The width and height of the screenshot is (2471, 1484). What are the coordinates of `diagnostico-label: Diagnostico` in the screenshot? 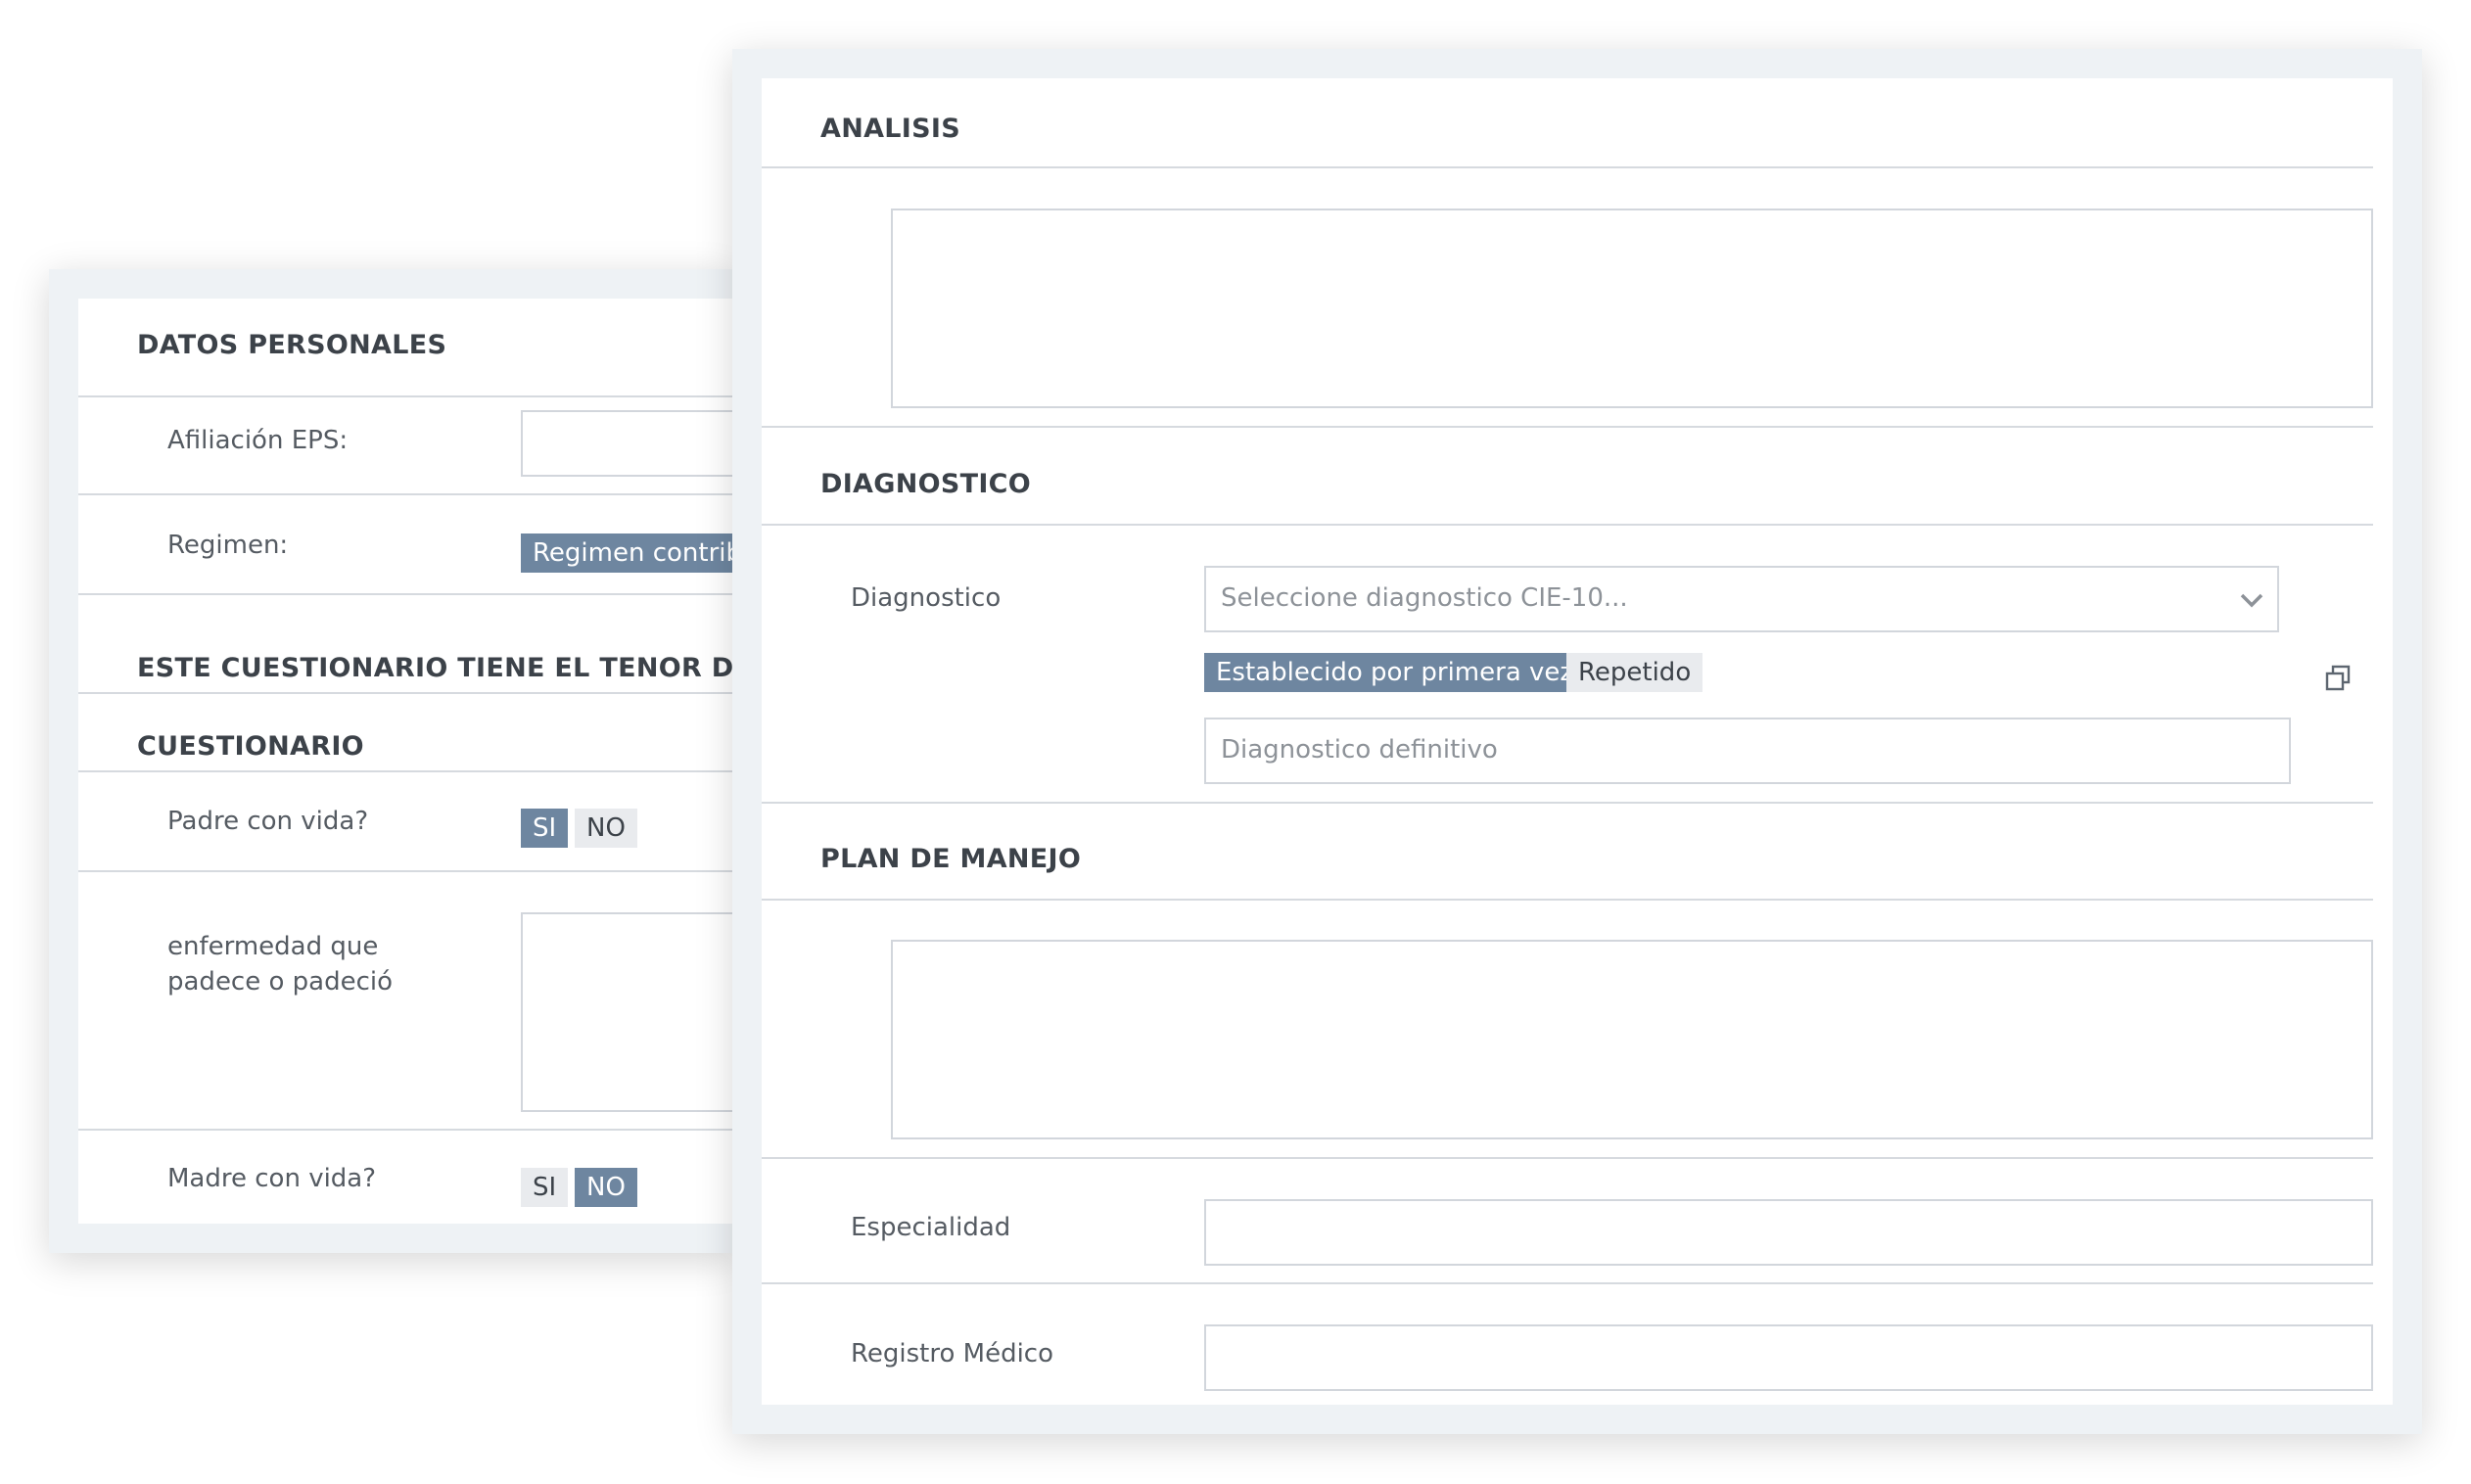 It's located at (927, 598).